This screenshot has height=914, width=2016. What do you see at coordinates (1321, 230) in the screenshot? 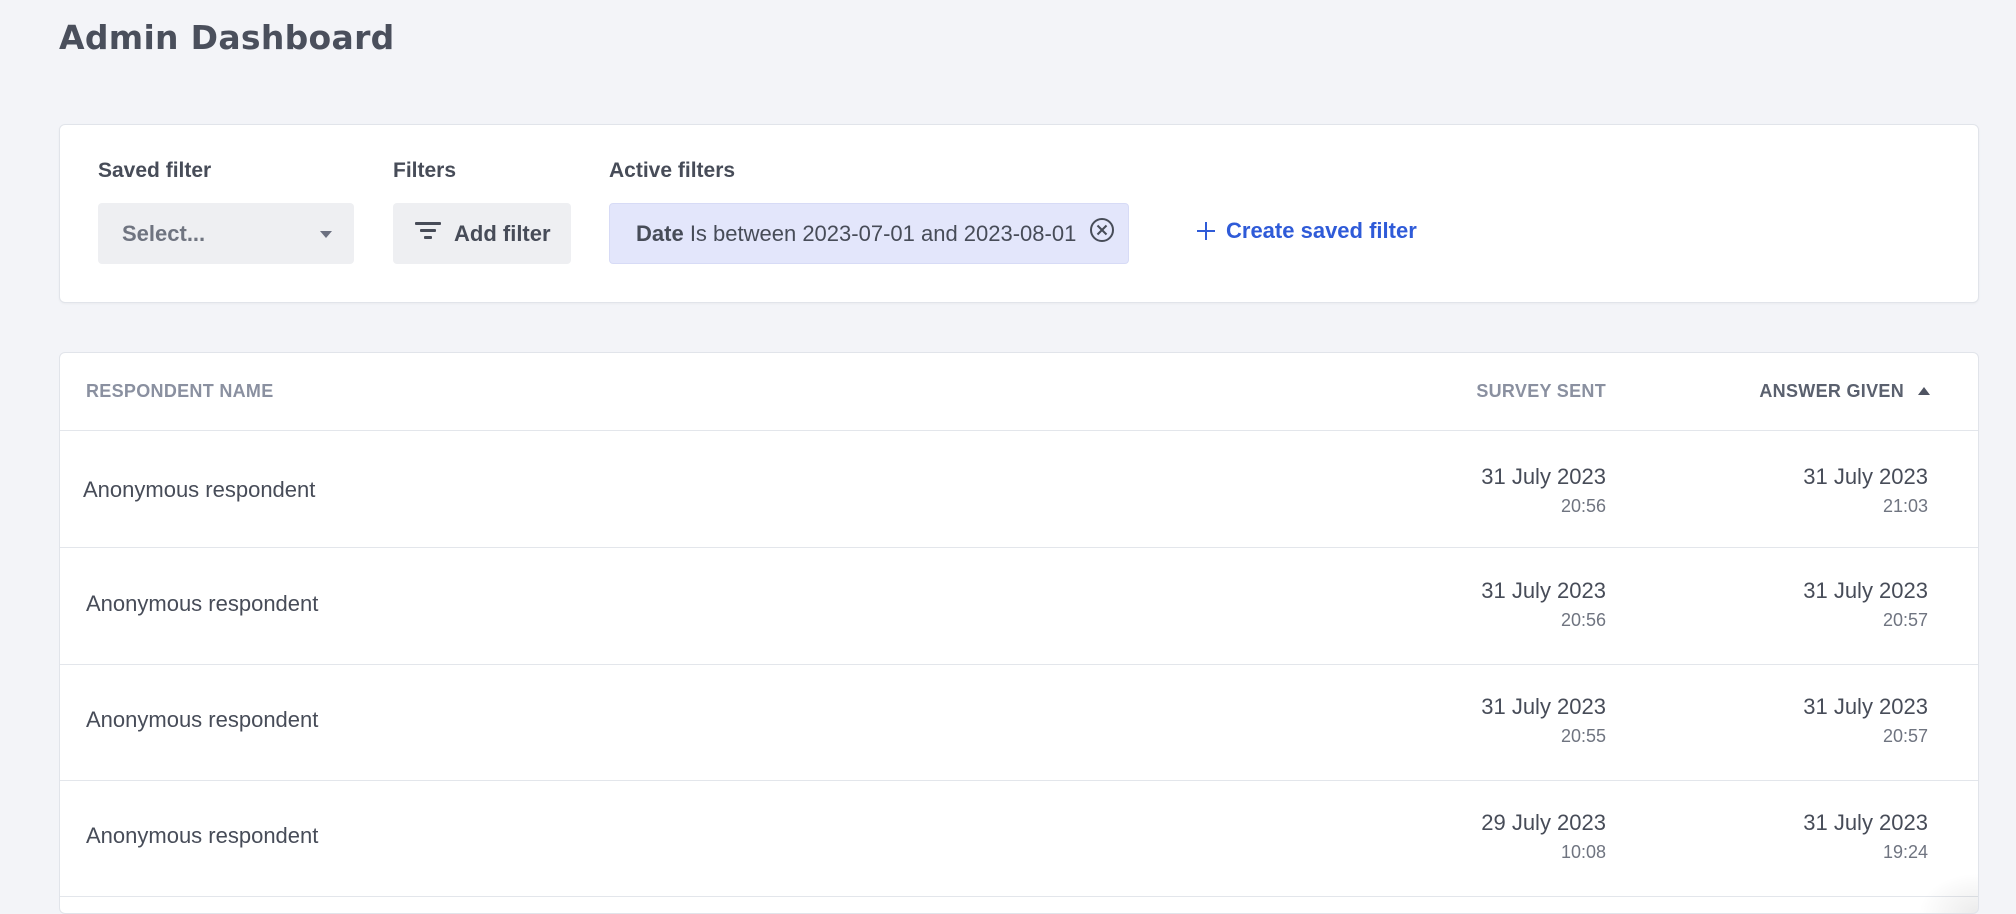
I see `create-saved-filter-label: Create saved filter` at bounding box center [1321, 230].